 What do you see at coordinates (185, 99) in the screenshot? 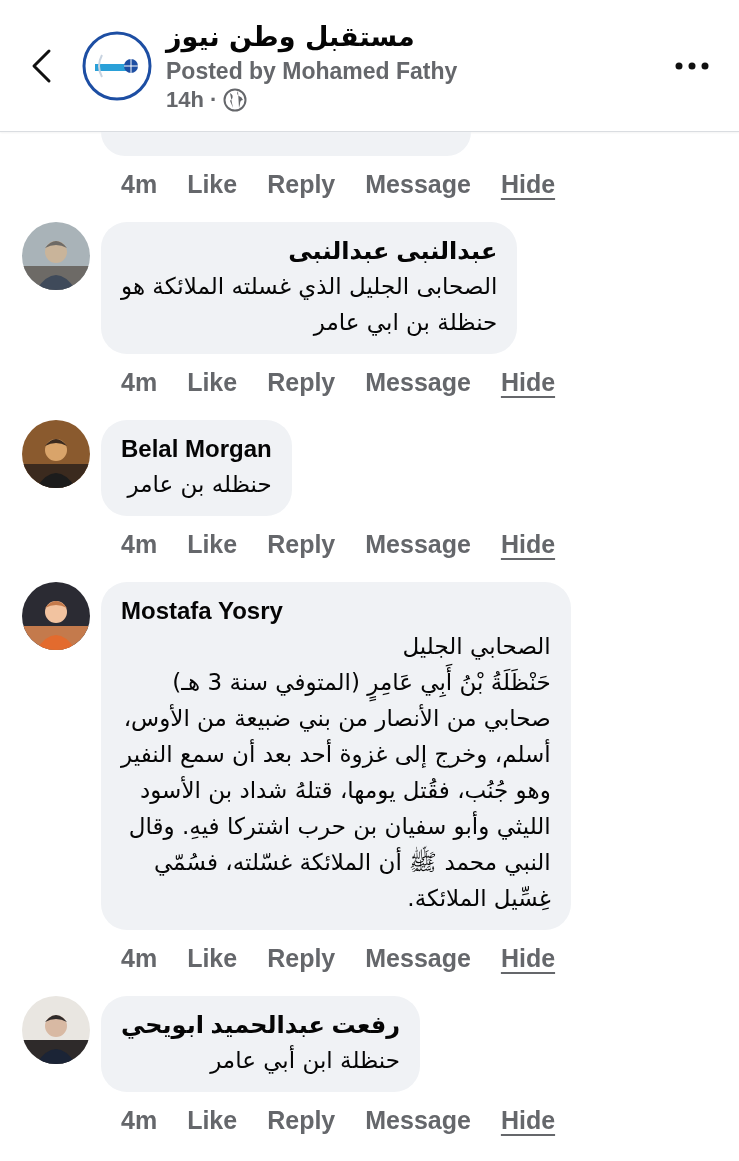
I see `post-time: 14h` at bounding box center [185, 99].